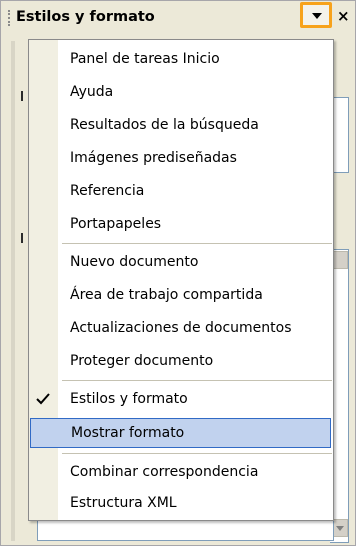 The image size is (356, 546). What do you see at coordinates (164, 125) in the screenshot?
I see `menu-item-label: Resultados de la búsqueda` at bounding box center [164, 125].